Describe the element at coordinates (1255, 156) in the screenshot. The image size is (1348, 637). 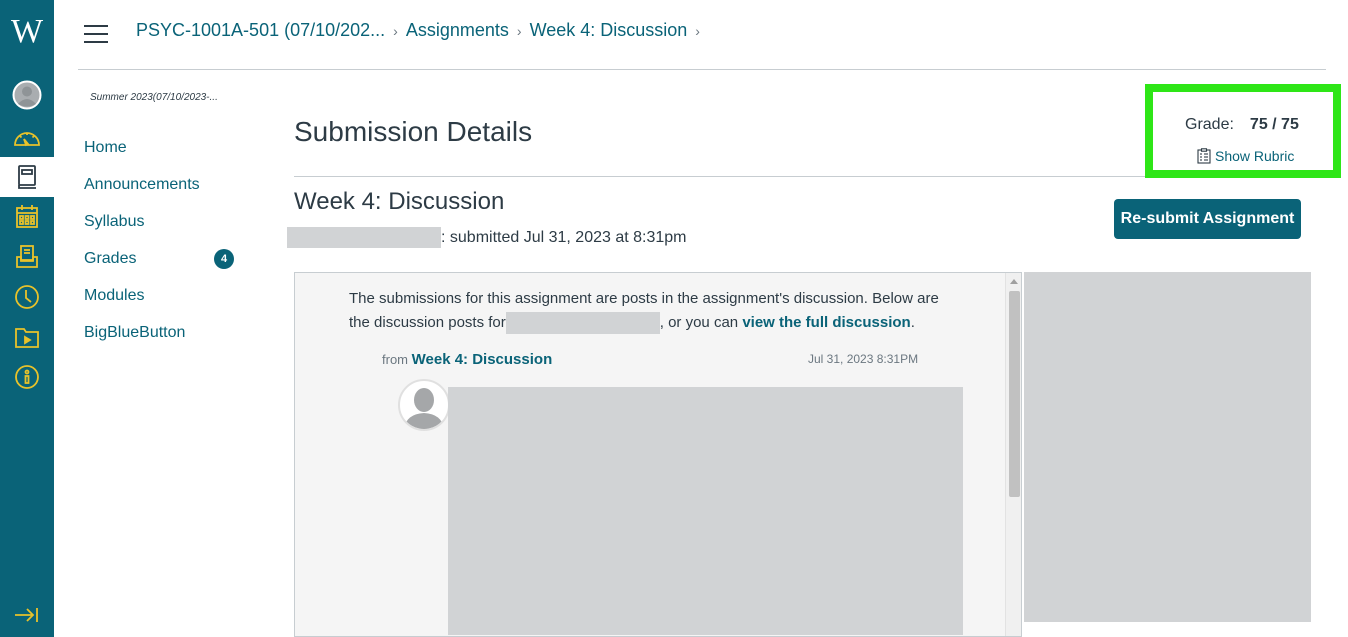
I see `show-rubric-label: Show Rubric` at that location.